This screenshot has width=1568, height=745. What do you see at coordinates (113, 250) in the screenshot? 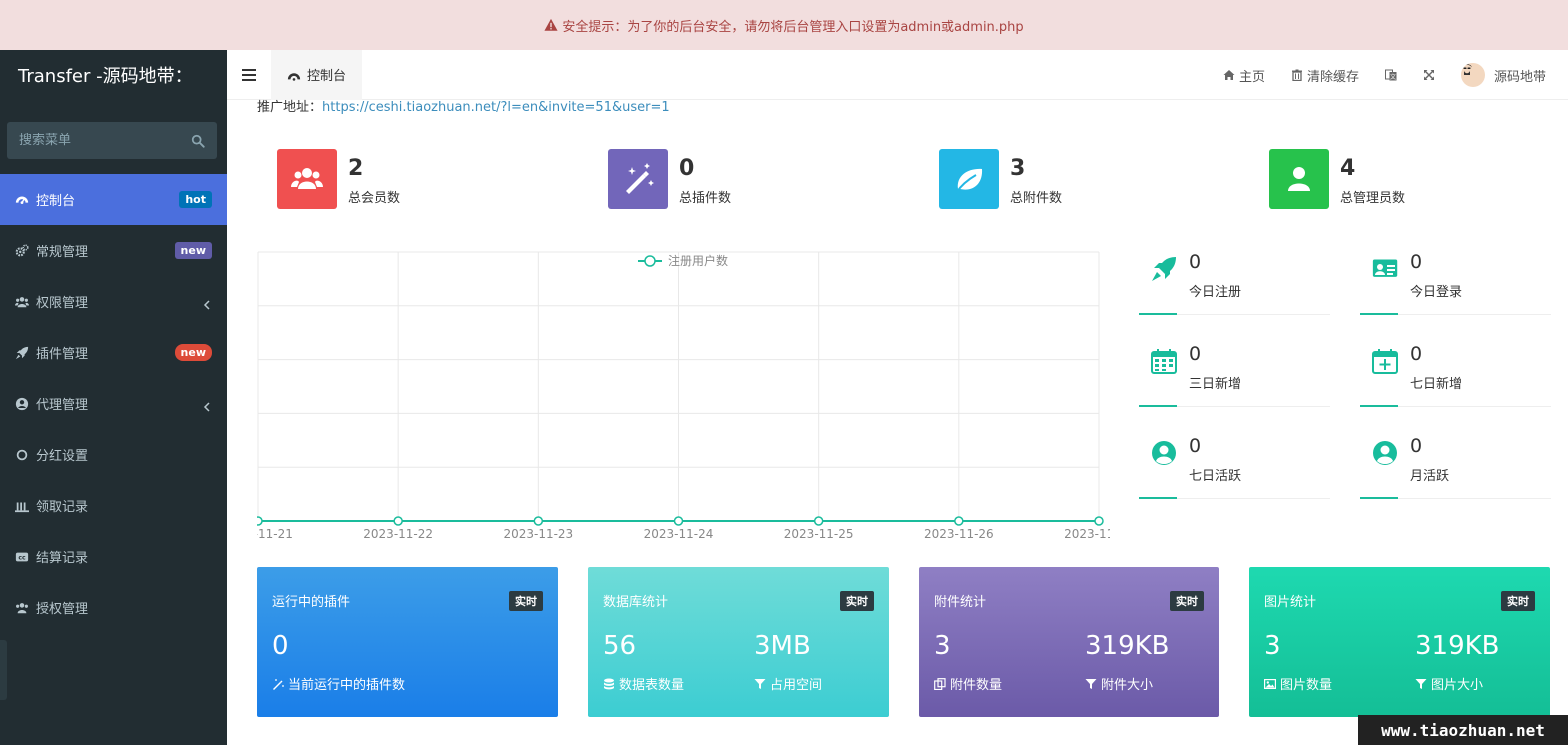
I see `sidebar-item-general: 常规管理 new` at bounding box center [113, 250].